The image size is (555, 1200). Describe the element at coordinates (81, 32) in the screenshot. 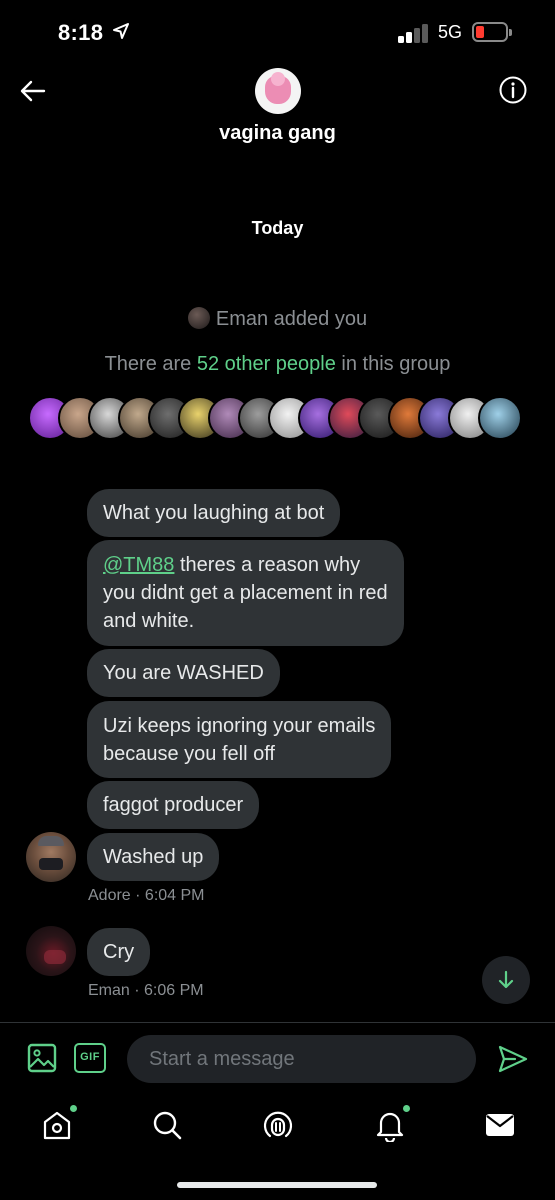

I see `status-time: 8:18` at that location.